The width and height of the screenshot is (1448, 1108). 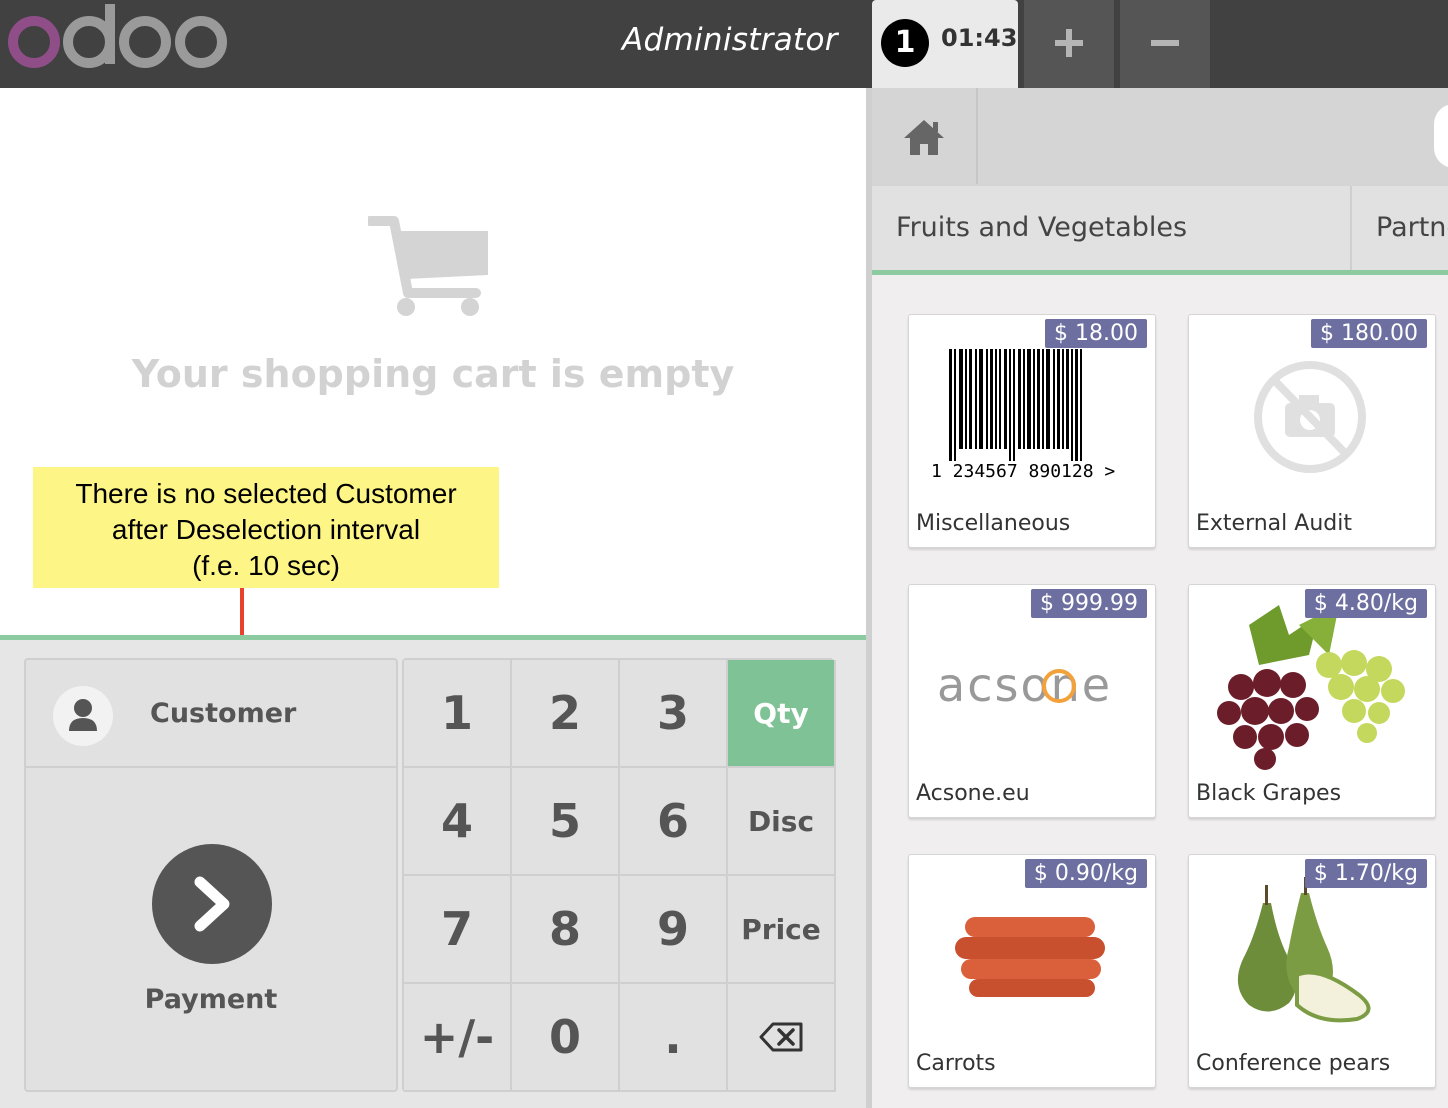 What do you see at coordinates (956, 1063) in the screenshot?
I see `product-name: Carrots` at bounding box center [956, 1063].